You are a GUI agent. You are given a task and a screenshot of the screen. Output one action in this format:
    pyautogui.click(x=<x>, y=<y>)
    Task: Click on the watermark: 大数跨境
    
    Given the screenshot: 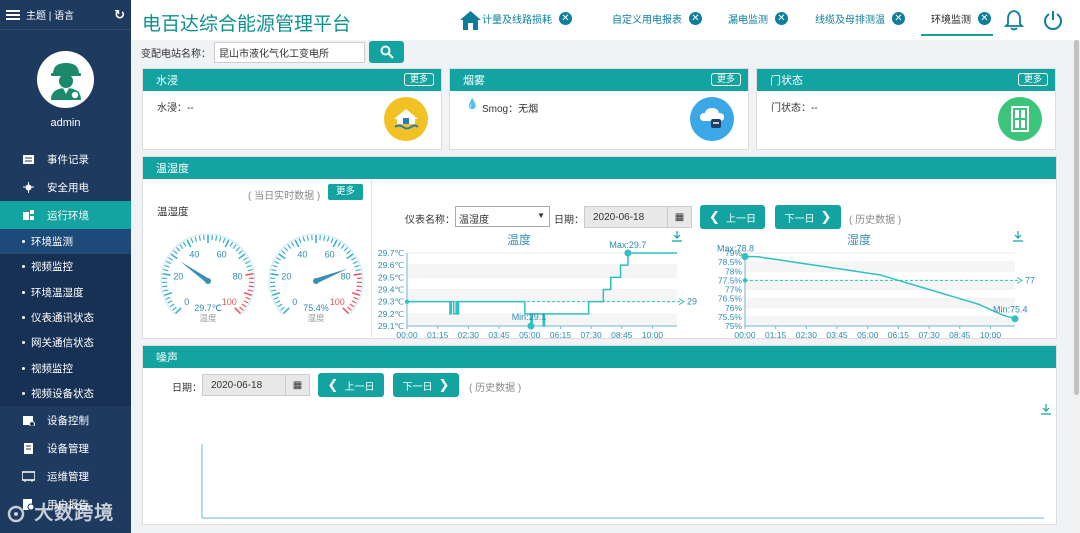 What is the action you would take?
    pyautogui.click(x=60, y=511)
    